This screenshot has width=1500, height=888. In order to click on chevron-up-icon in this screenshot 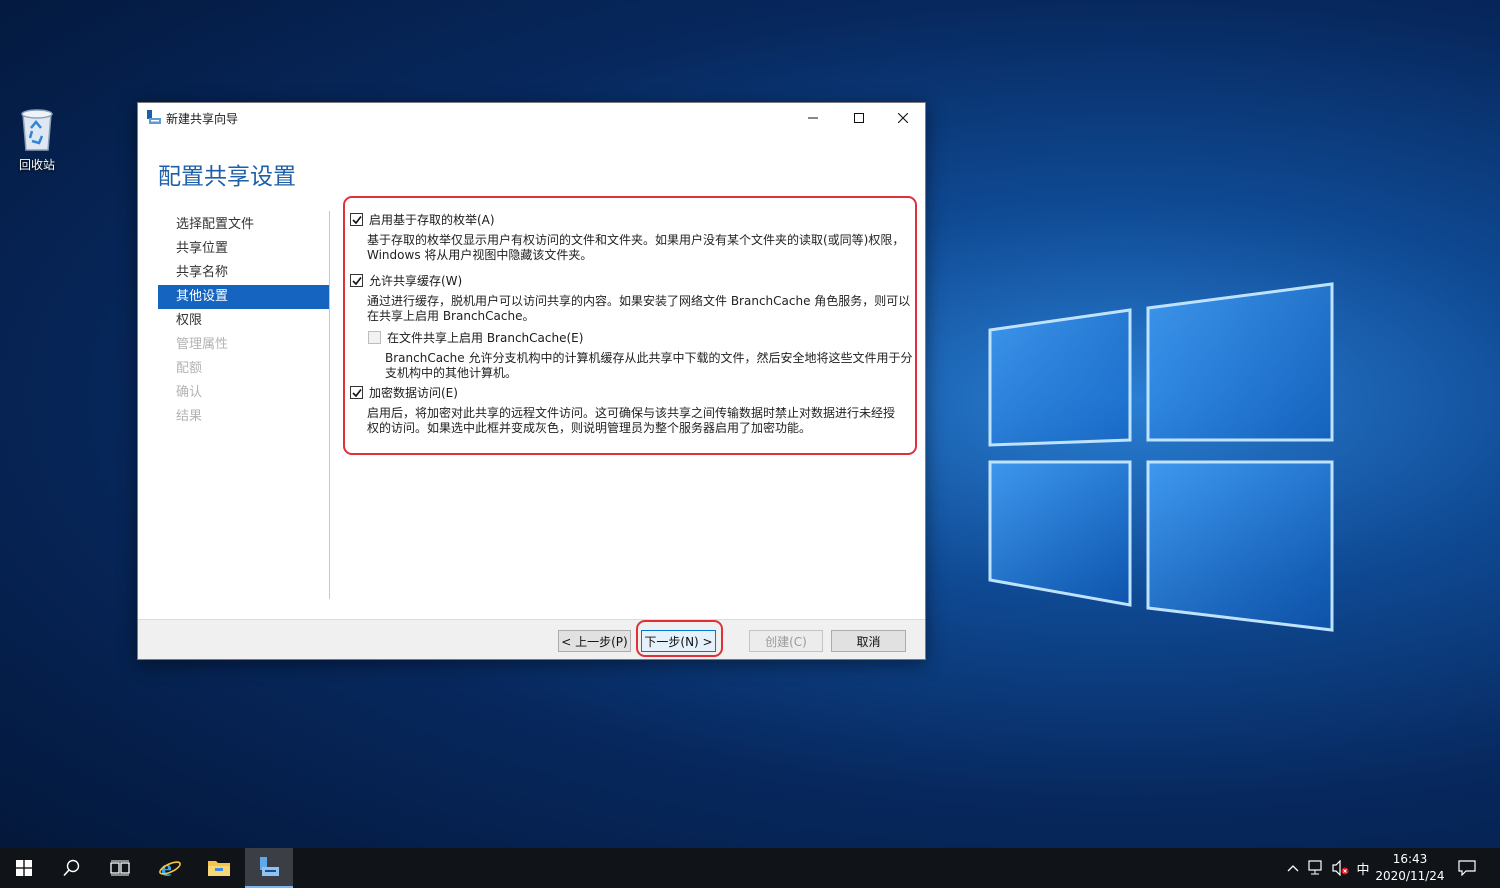, I will do `click(1293, 868)`.